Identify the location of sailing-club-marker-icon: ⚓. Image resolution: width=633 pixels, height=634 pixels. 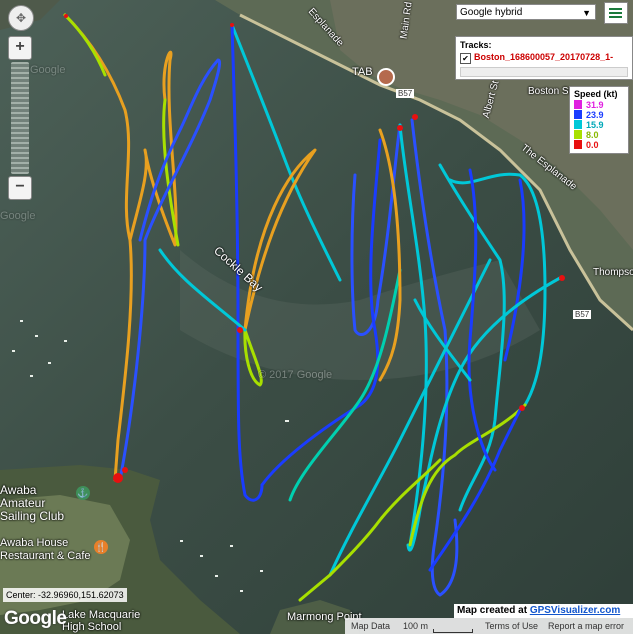
(83, 493).